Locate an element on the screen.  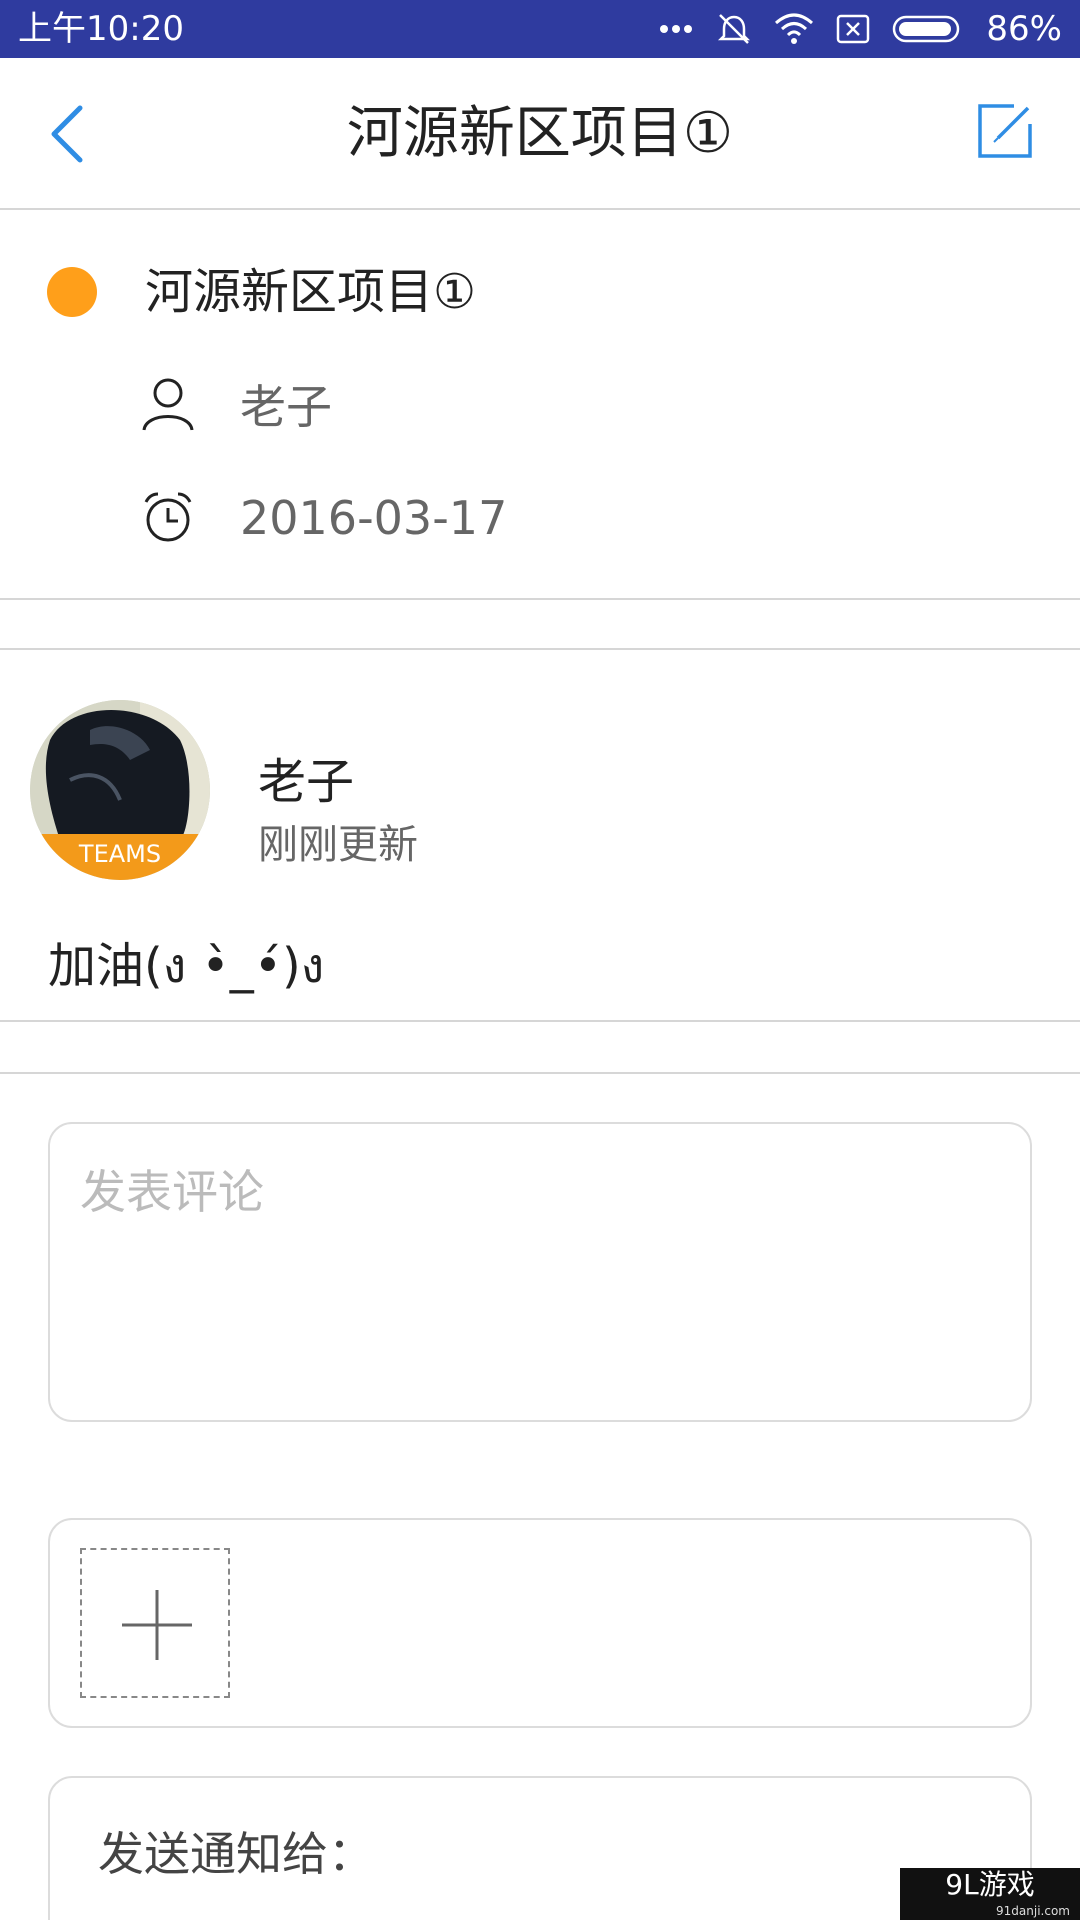
plus-icon is located at coordinates (157, 1625).